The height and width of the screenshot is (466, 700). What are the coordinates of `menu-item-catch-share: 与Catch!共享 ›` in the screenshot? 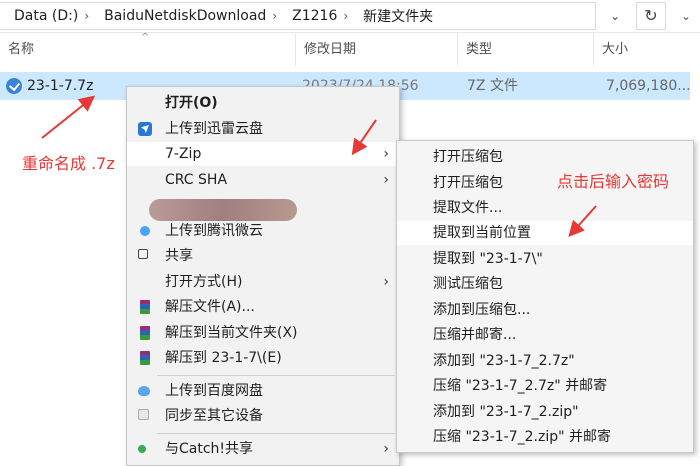 It's located at (263, 449).